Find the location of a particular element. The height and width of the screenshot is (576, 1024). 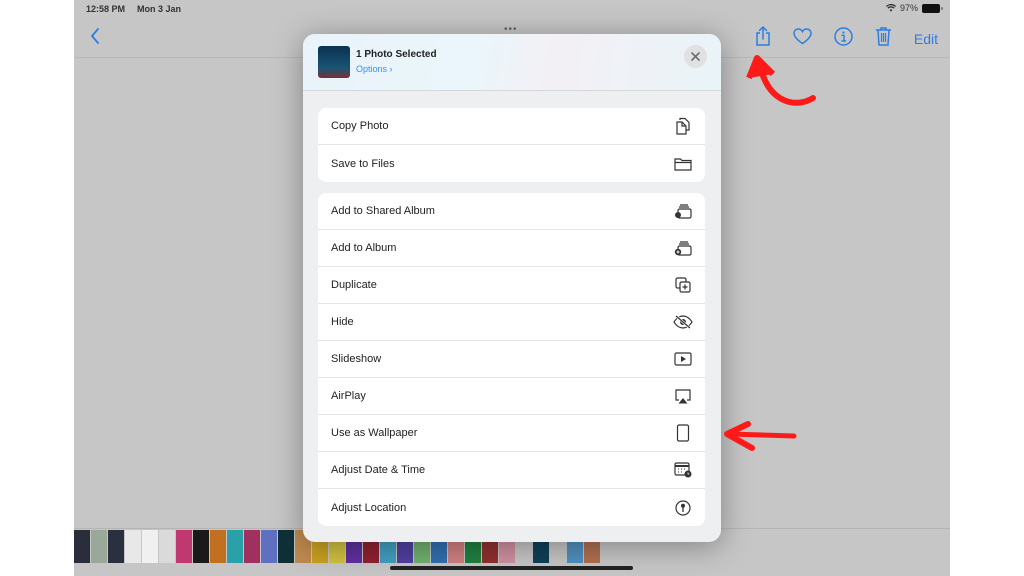

menu-item-label: Adjust Location is located at coordinates (369, 507).